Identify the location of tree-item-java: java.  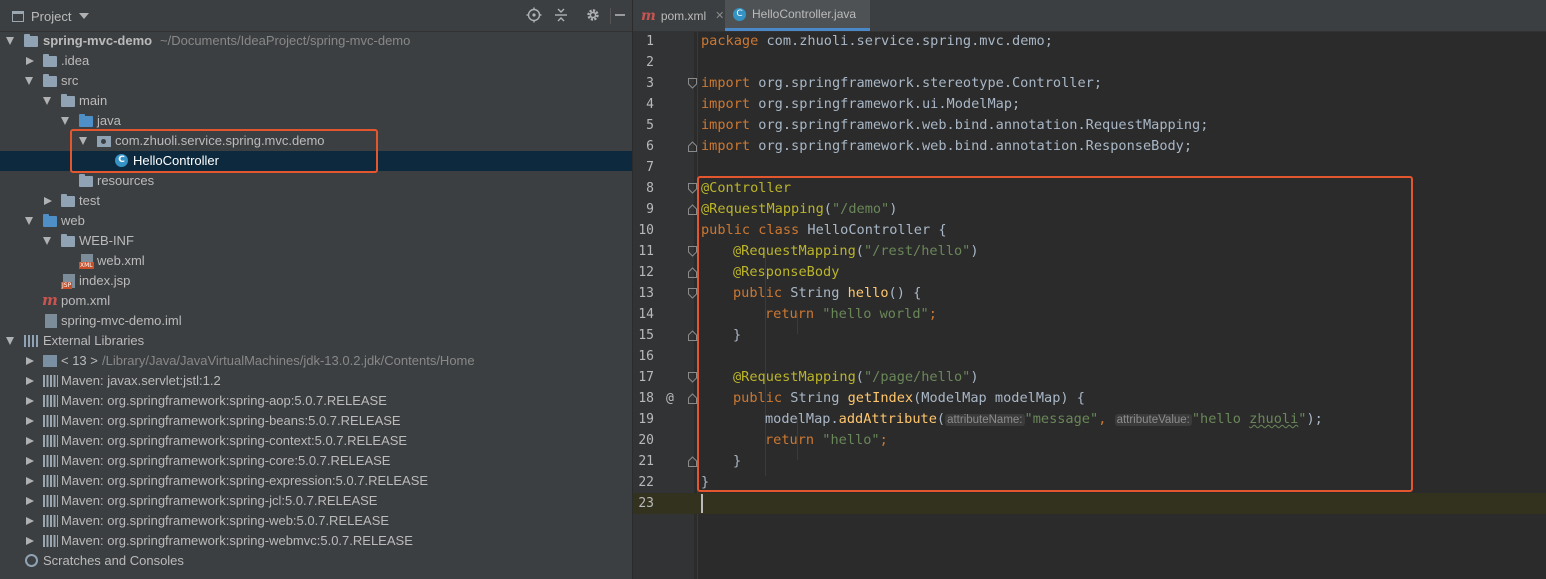
(316, 121).